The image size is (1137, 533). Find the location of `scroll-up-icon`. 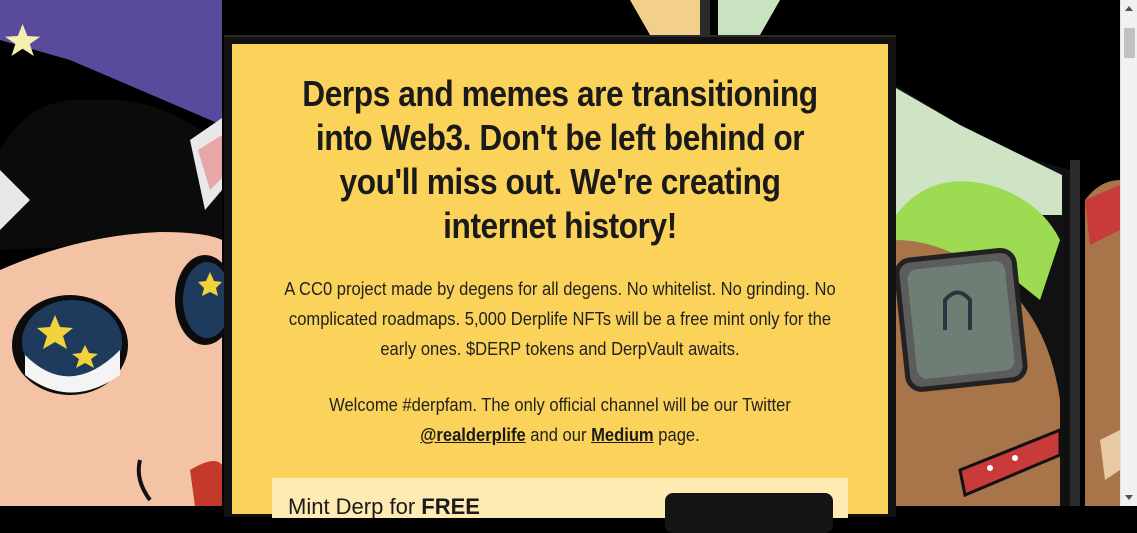

scroll-up-icon is located at coordinates (1129, 8).